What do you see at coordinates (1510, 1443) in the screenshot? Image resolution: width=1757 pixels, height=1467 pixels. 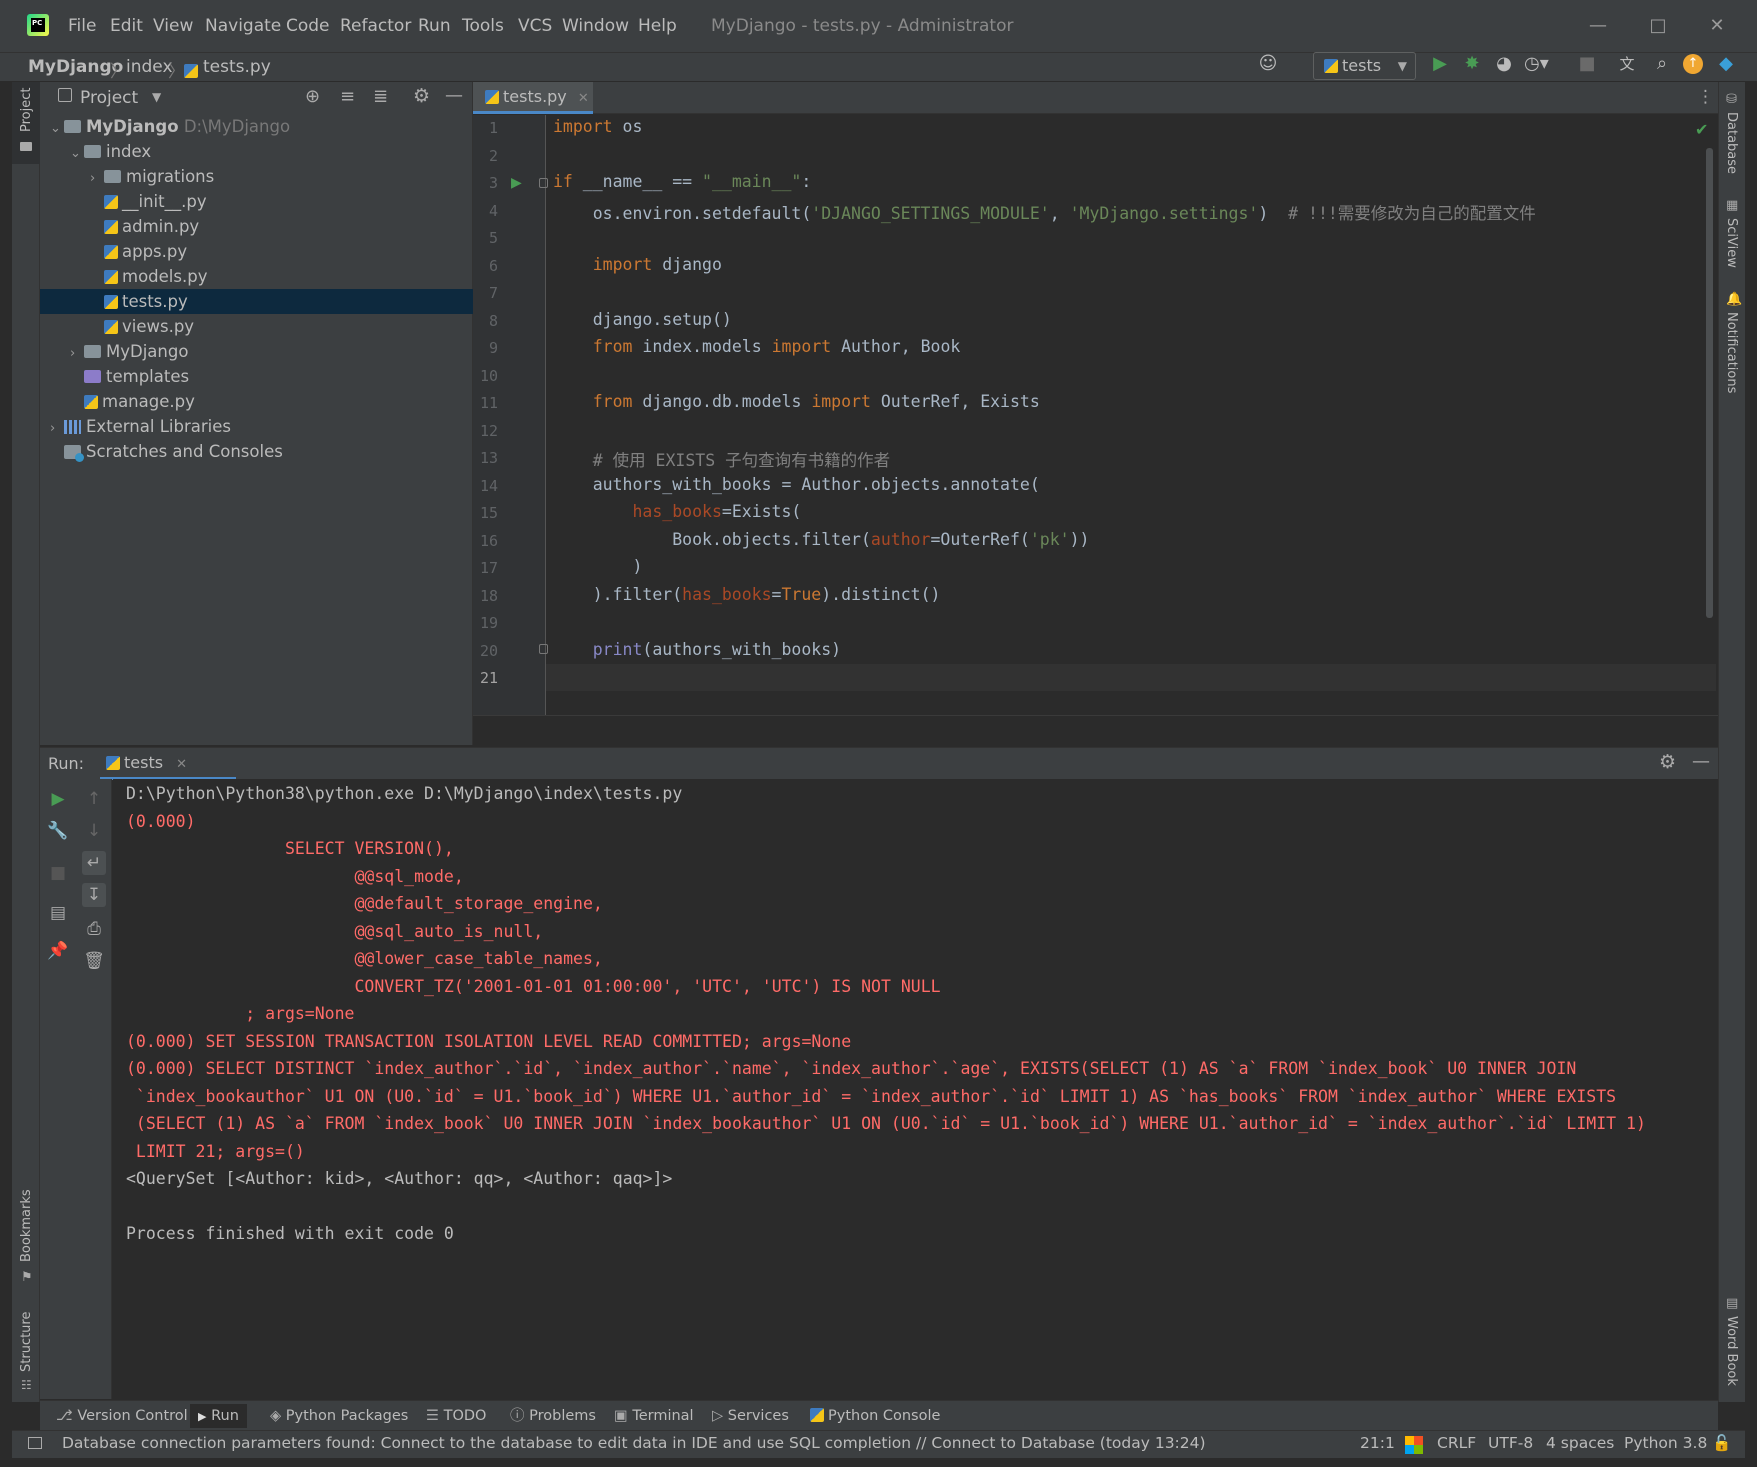 I see `file-encoding: UTF-8` at bounding box center [1510, 1443].